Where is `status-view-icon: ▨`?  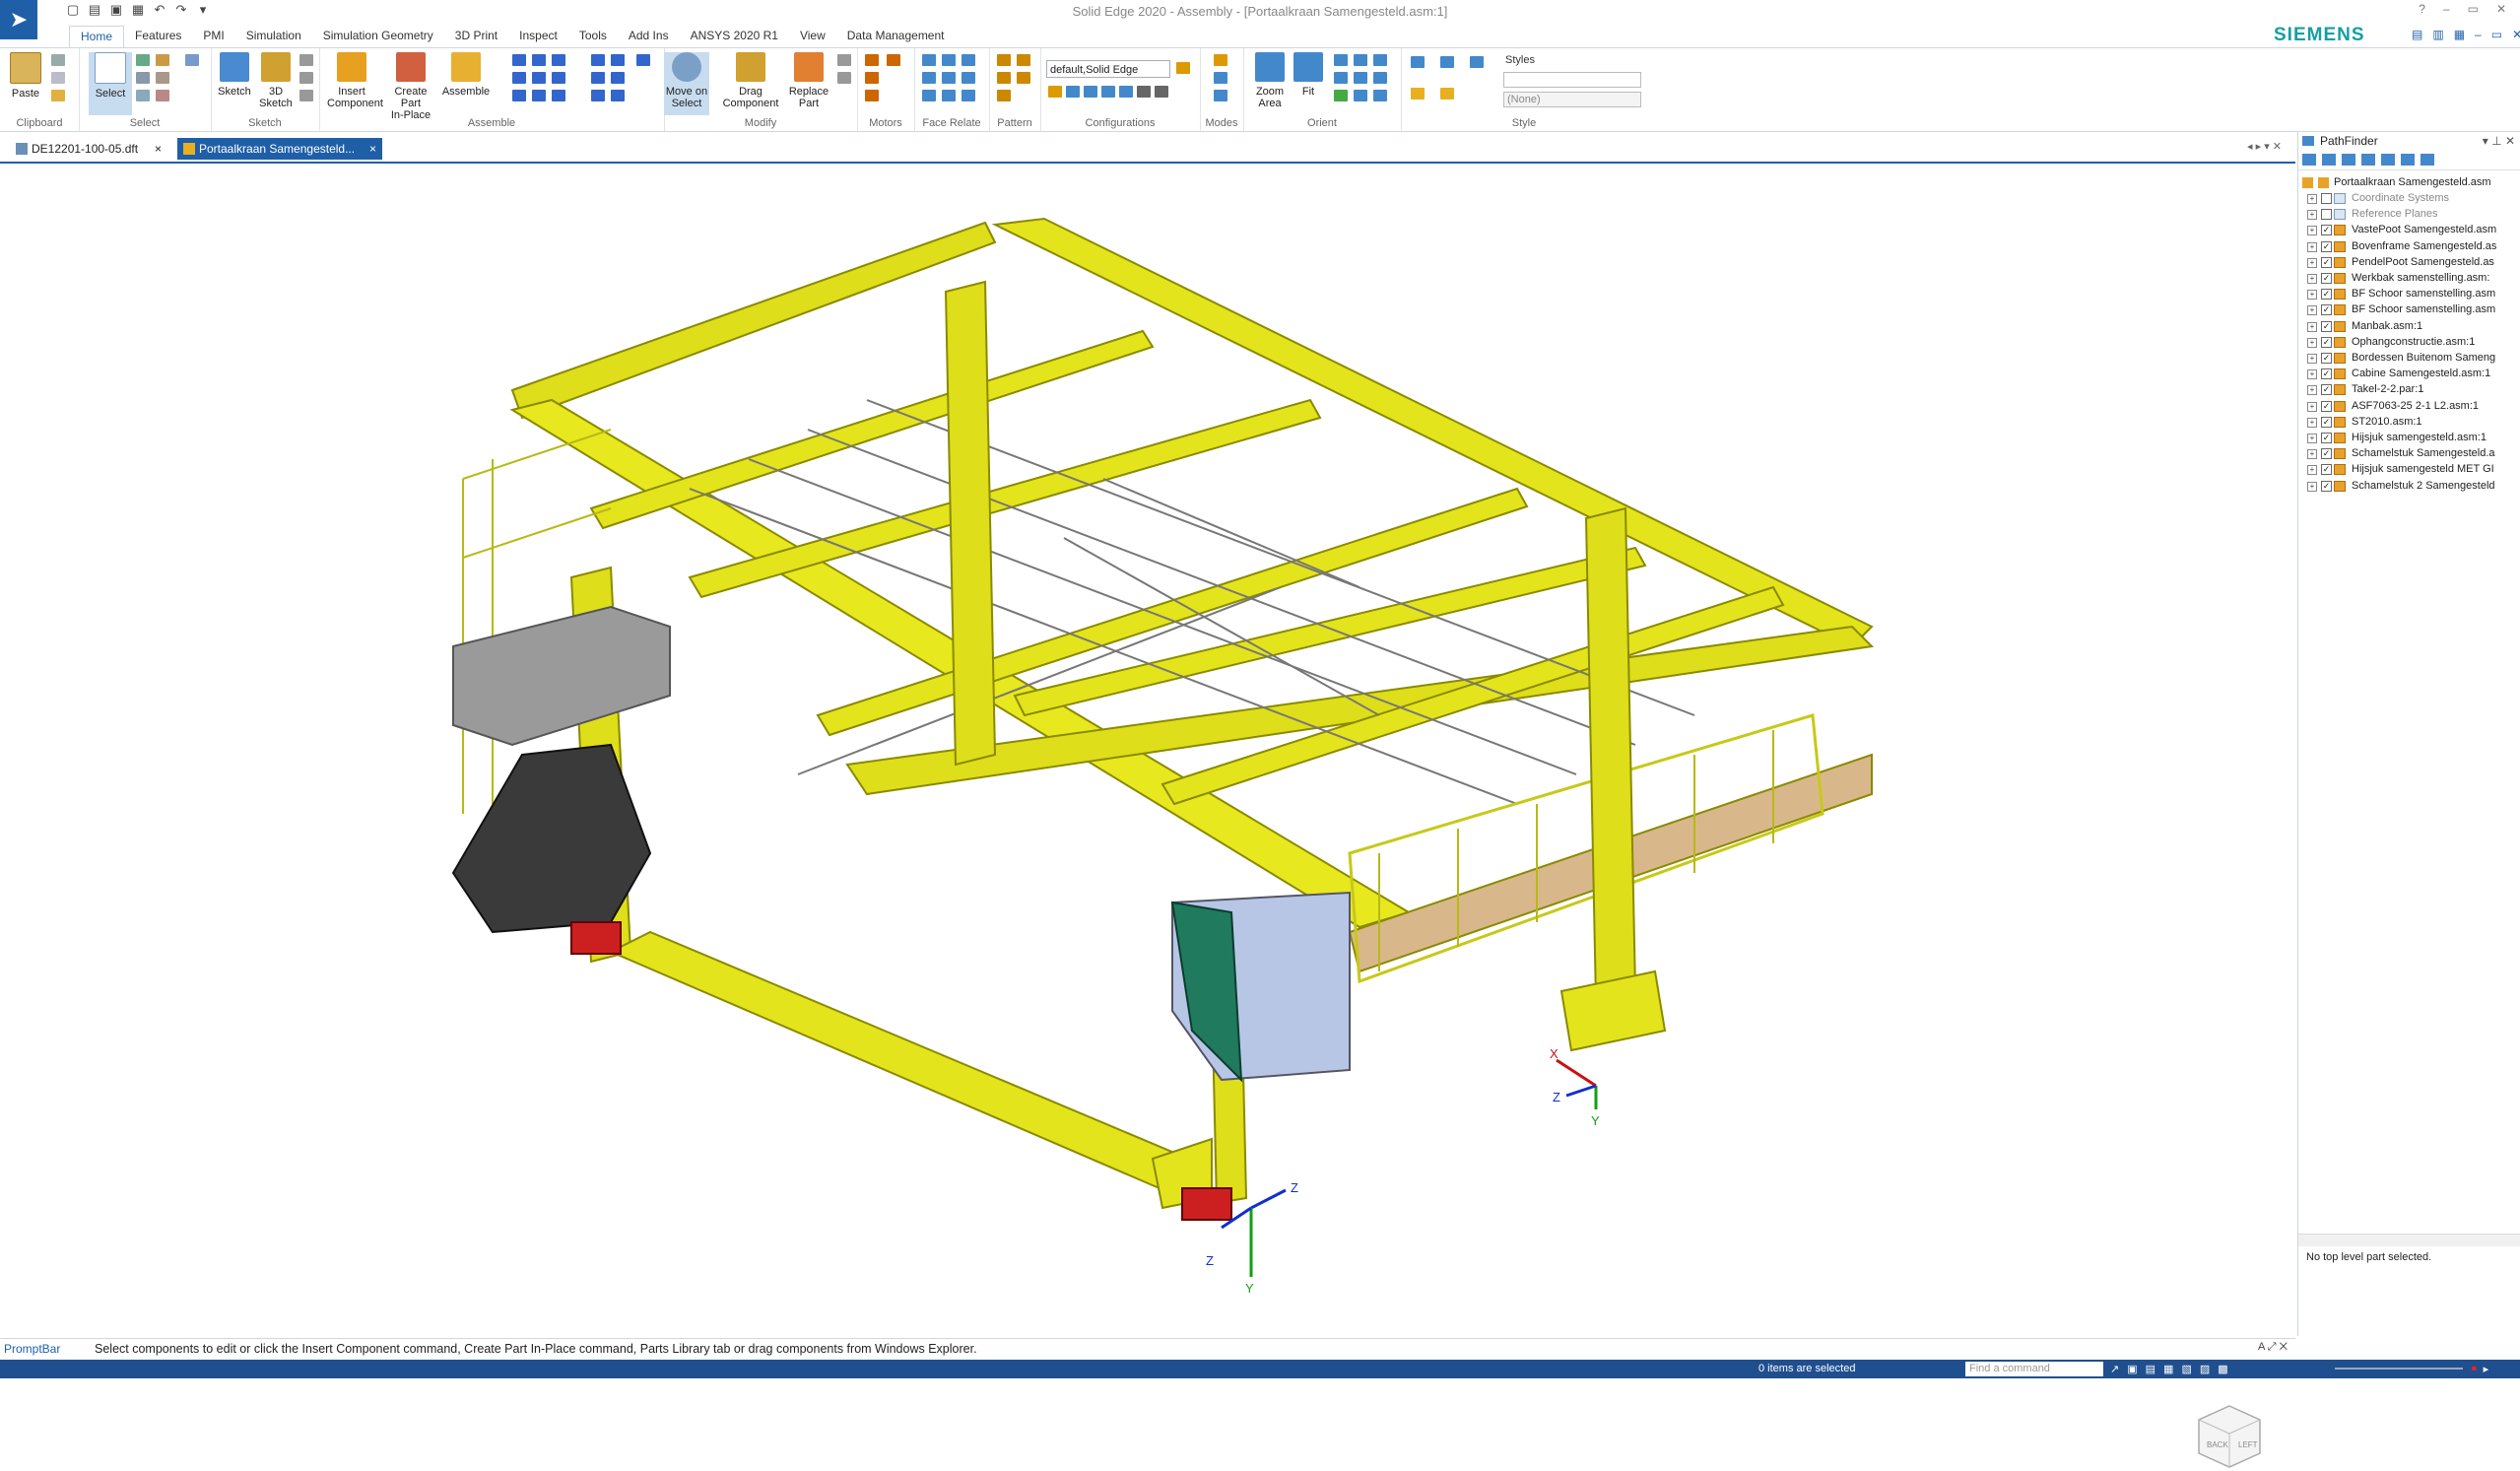 status-view-icon: ▨ is located at coordinates (2205, 1369).